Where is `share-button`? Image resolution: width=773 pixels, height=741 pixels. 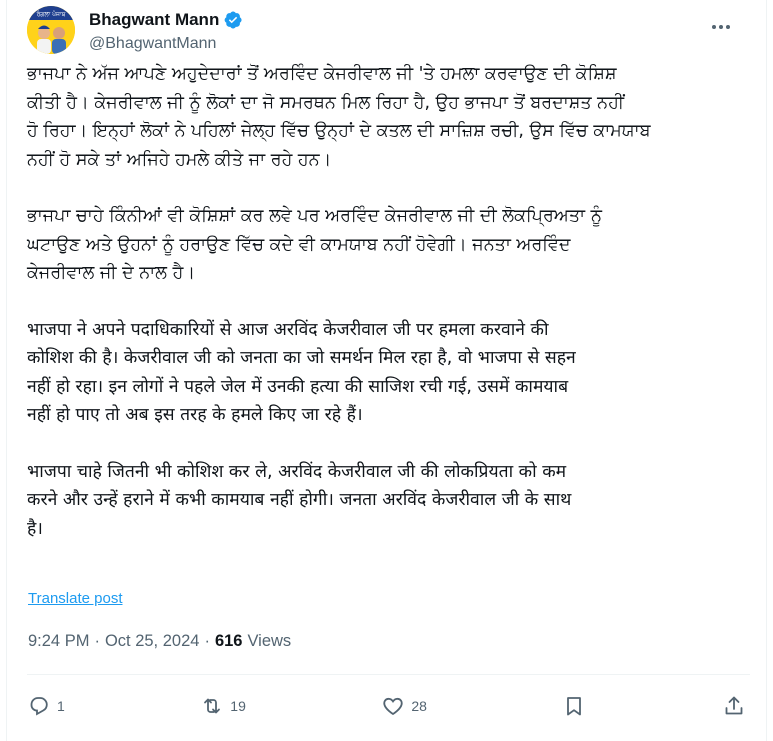
share-button is located at coordinates (734, 706).